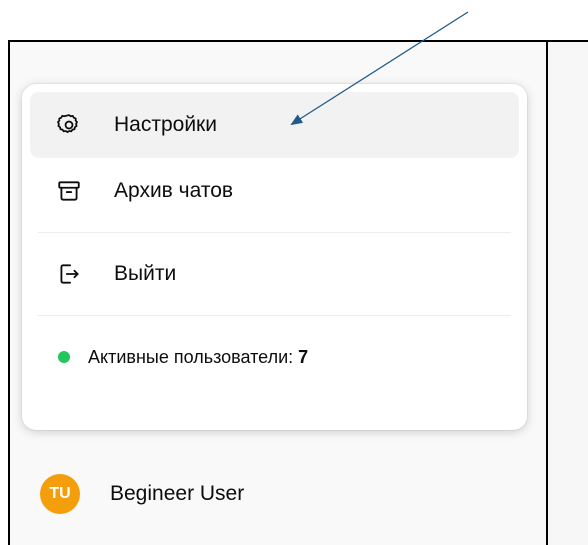 The image size is (588, 545). I want to click on gear-icon, so click(69, 125).